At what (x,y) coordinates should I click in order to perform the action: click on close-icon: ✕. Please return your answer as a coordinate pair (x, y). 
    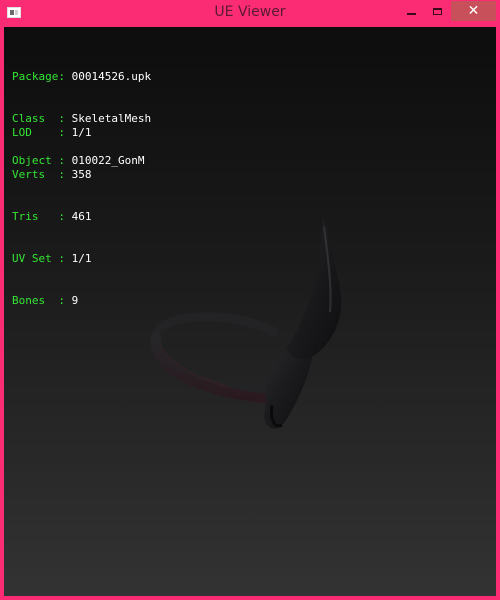
    Looking at the image, I should click on (473, 11).